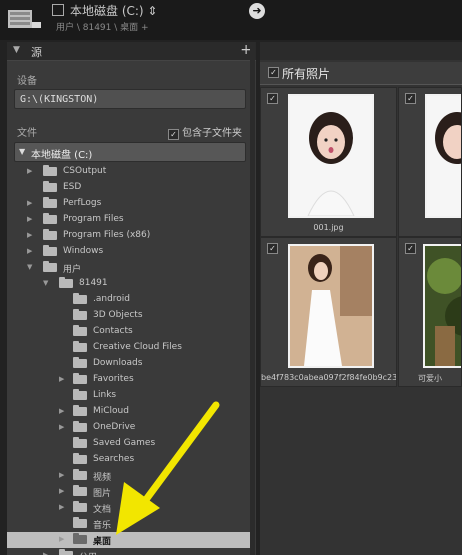  Describe the element at coordinates (129, 252) in the screenshot. I see `tree-item: ▶ Windows` at that location.